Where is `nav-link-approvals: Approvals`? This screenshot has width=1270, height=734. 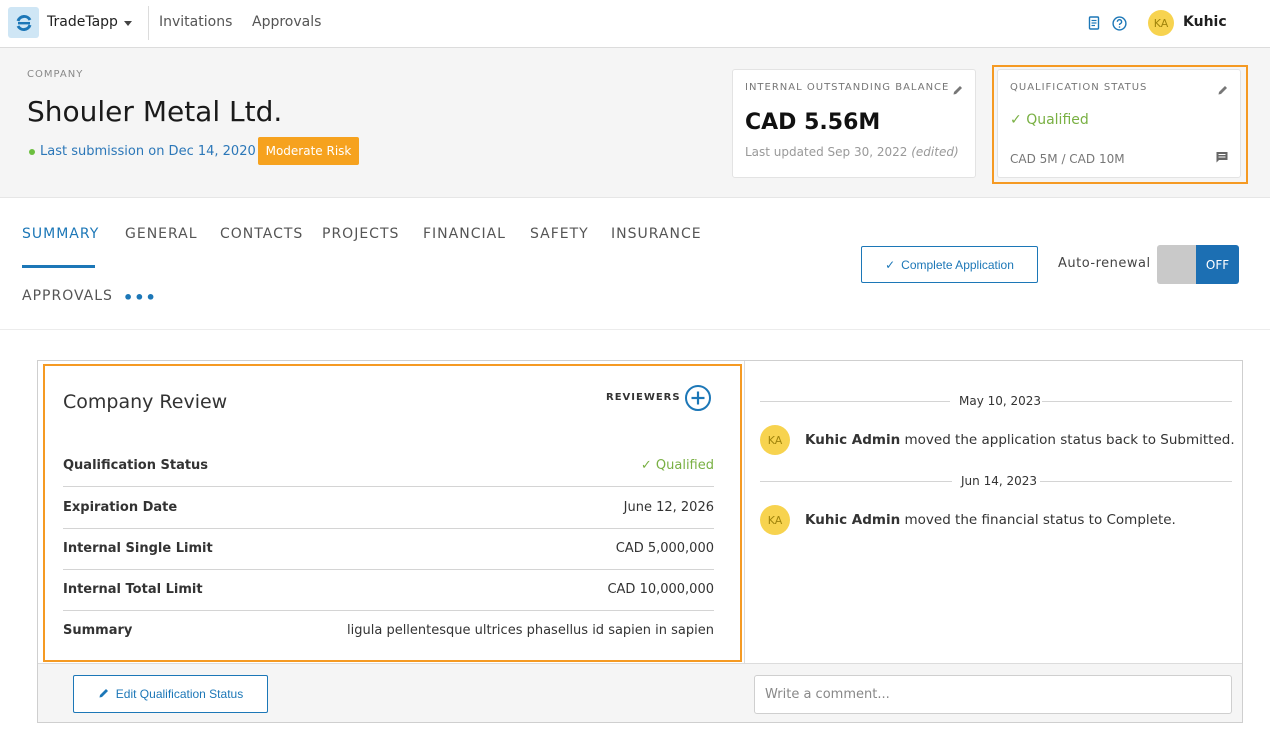 nav-link-approvals: Approvals is located at coordinates (286, 22).